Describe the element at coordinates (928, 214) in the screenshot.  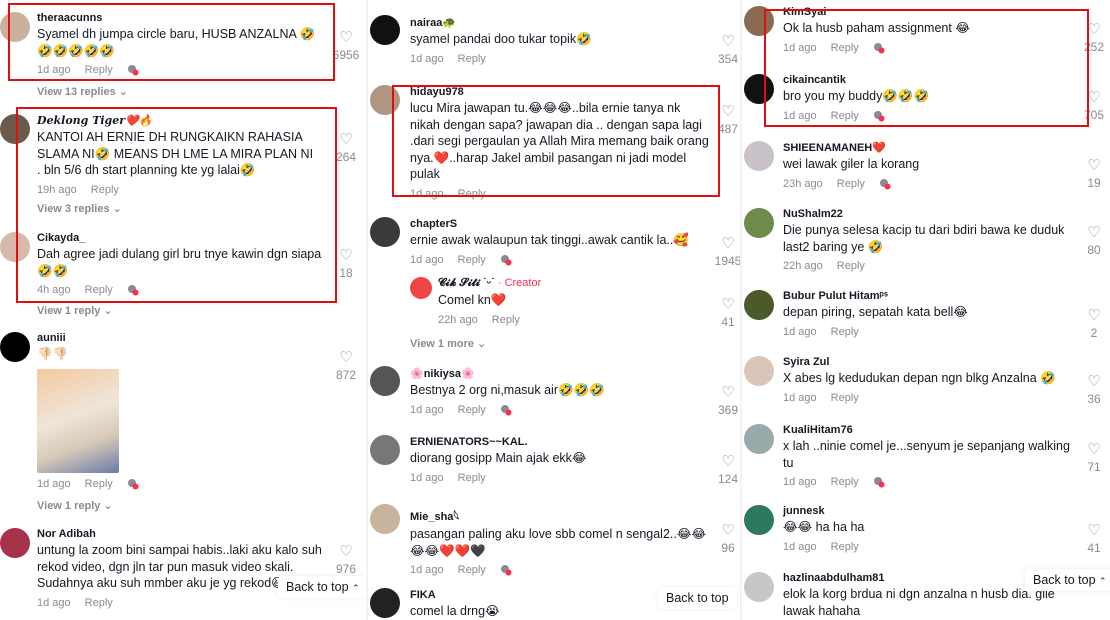
I see `comment-username: NuShalm22` at that location.